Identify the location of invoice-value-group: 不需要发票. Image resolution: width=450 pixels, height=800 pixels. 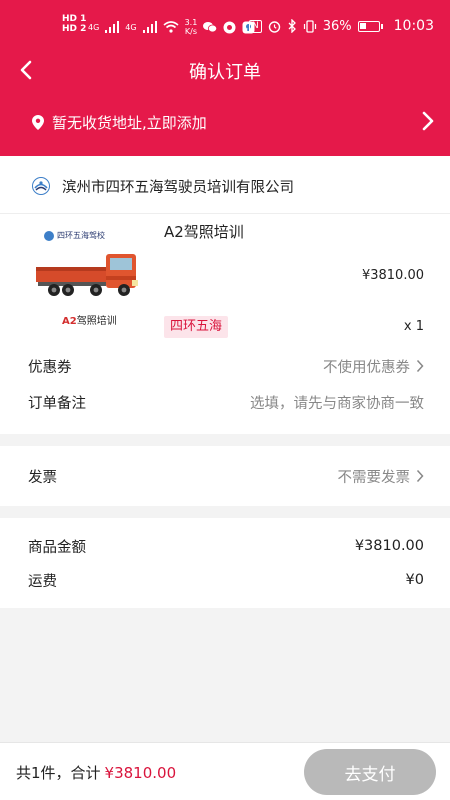
(381, 476).